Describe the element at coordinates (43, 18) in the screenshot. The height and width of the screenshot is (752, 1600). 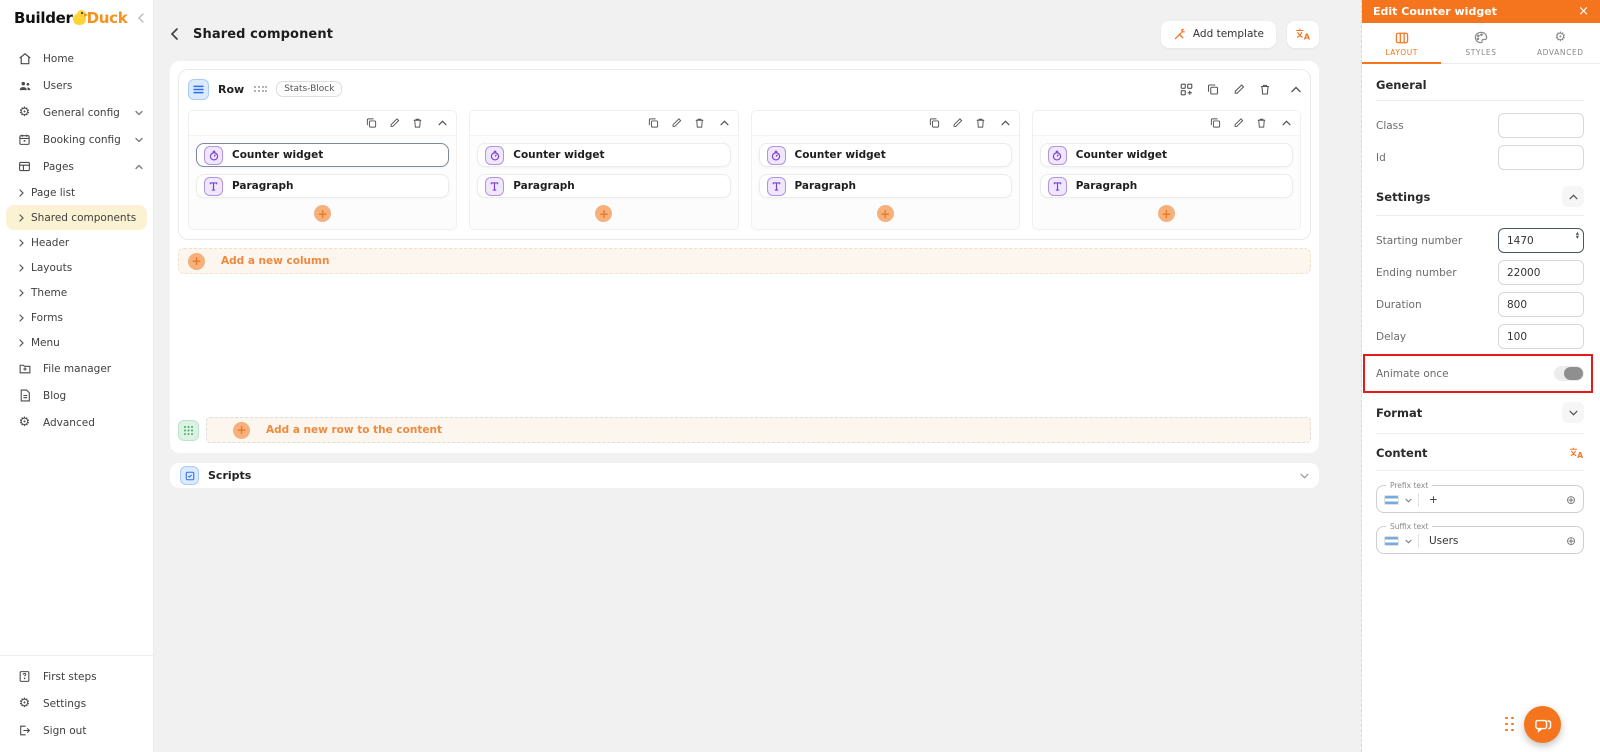
I see `logo-word-builder: Builder` at that location.